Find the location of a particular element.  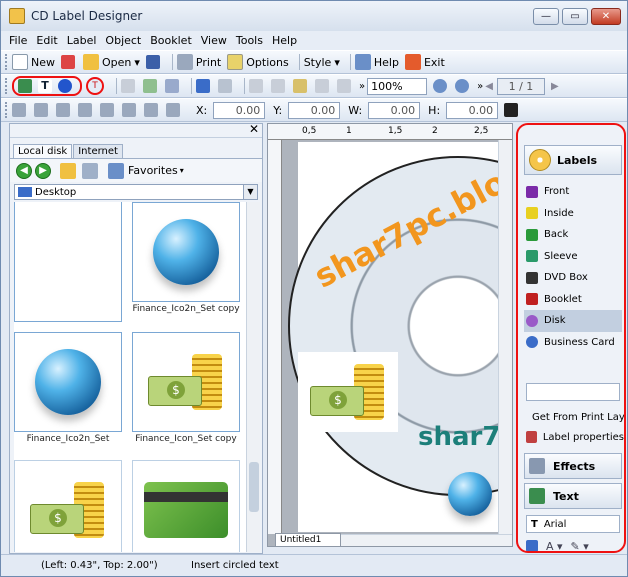

align-bottom-icon is located at coordinates (129, 110).